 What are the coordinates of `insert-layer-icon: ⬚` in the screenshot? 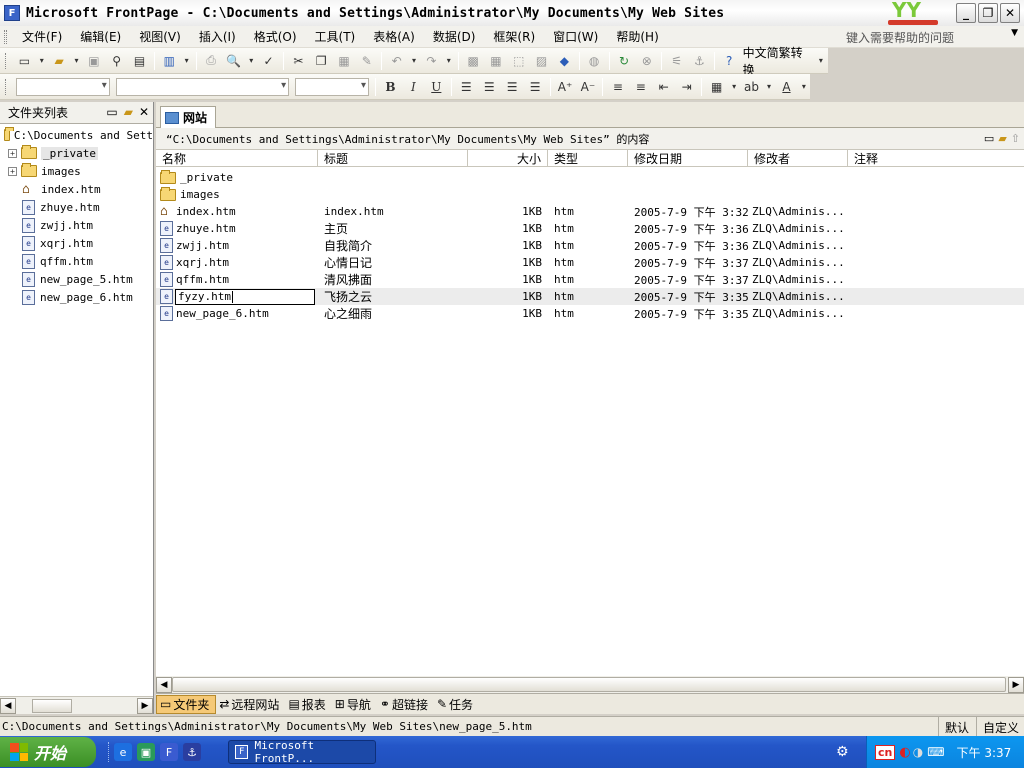 It's located at (518, 61).